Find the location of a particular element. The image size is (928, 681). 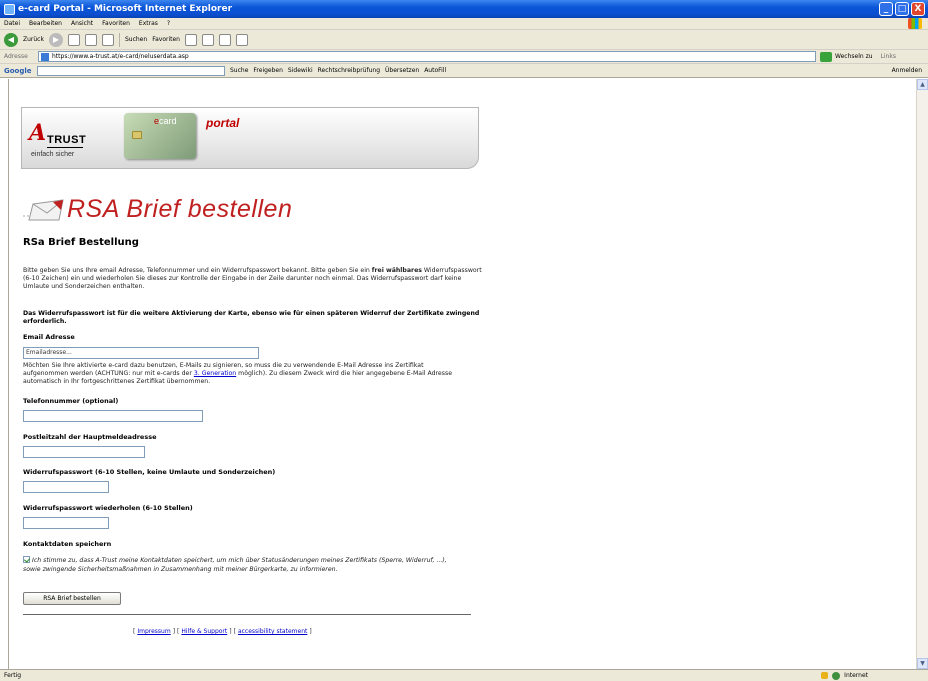

lock-icon is located at coordinates (825, 675).